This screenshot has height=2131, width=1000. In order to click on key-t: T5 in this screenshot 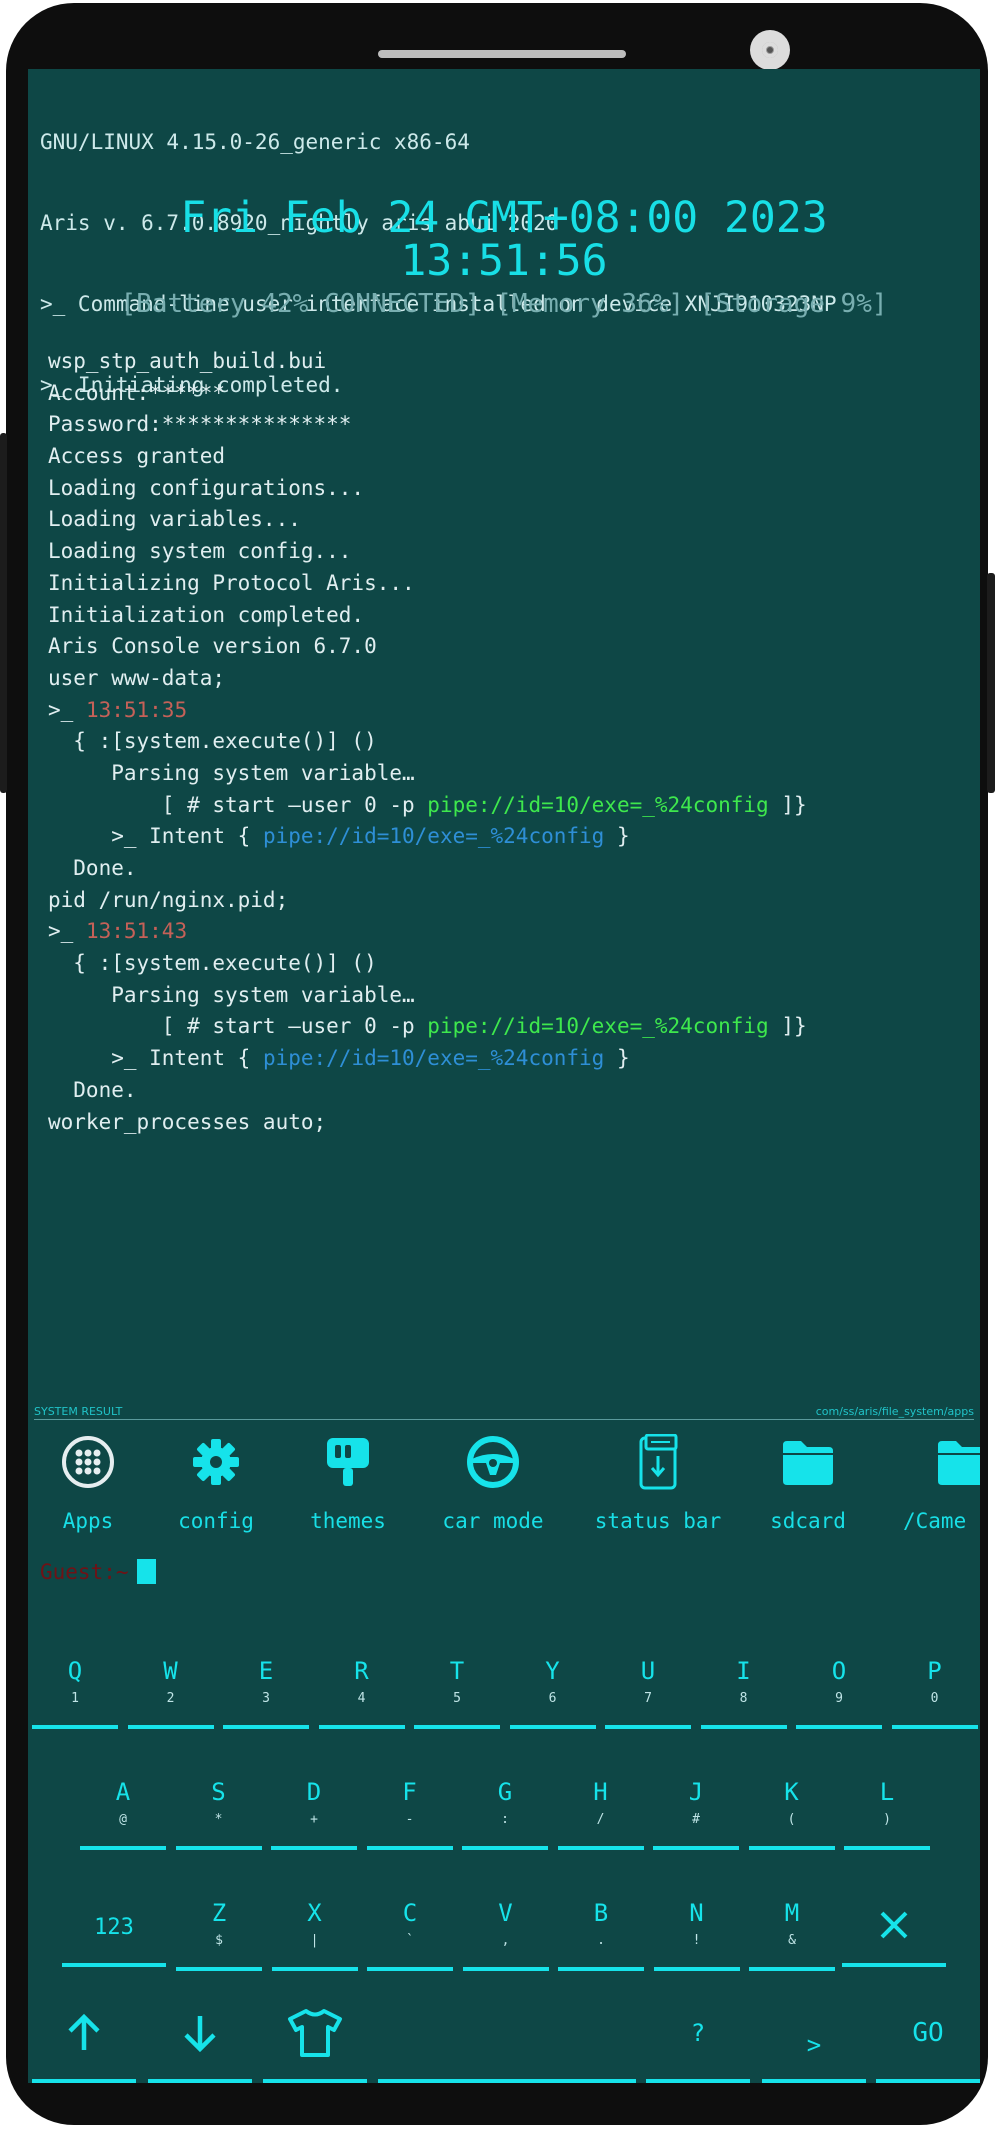, I will do `click(457, 1688)`.